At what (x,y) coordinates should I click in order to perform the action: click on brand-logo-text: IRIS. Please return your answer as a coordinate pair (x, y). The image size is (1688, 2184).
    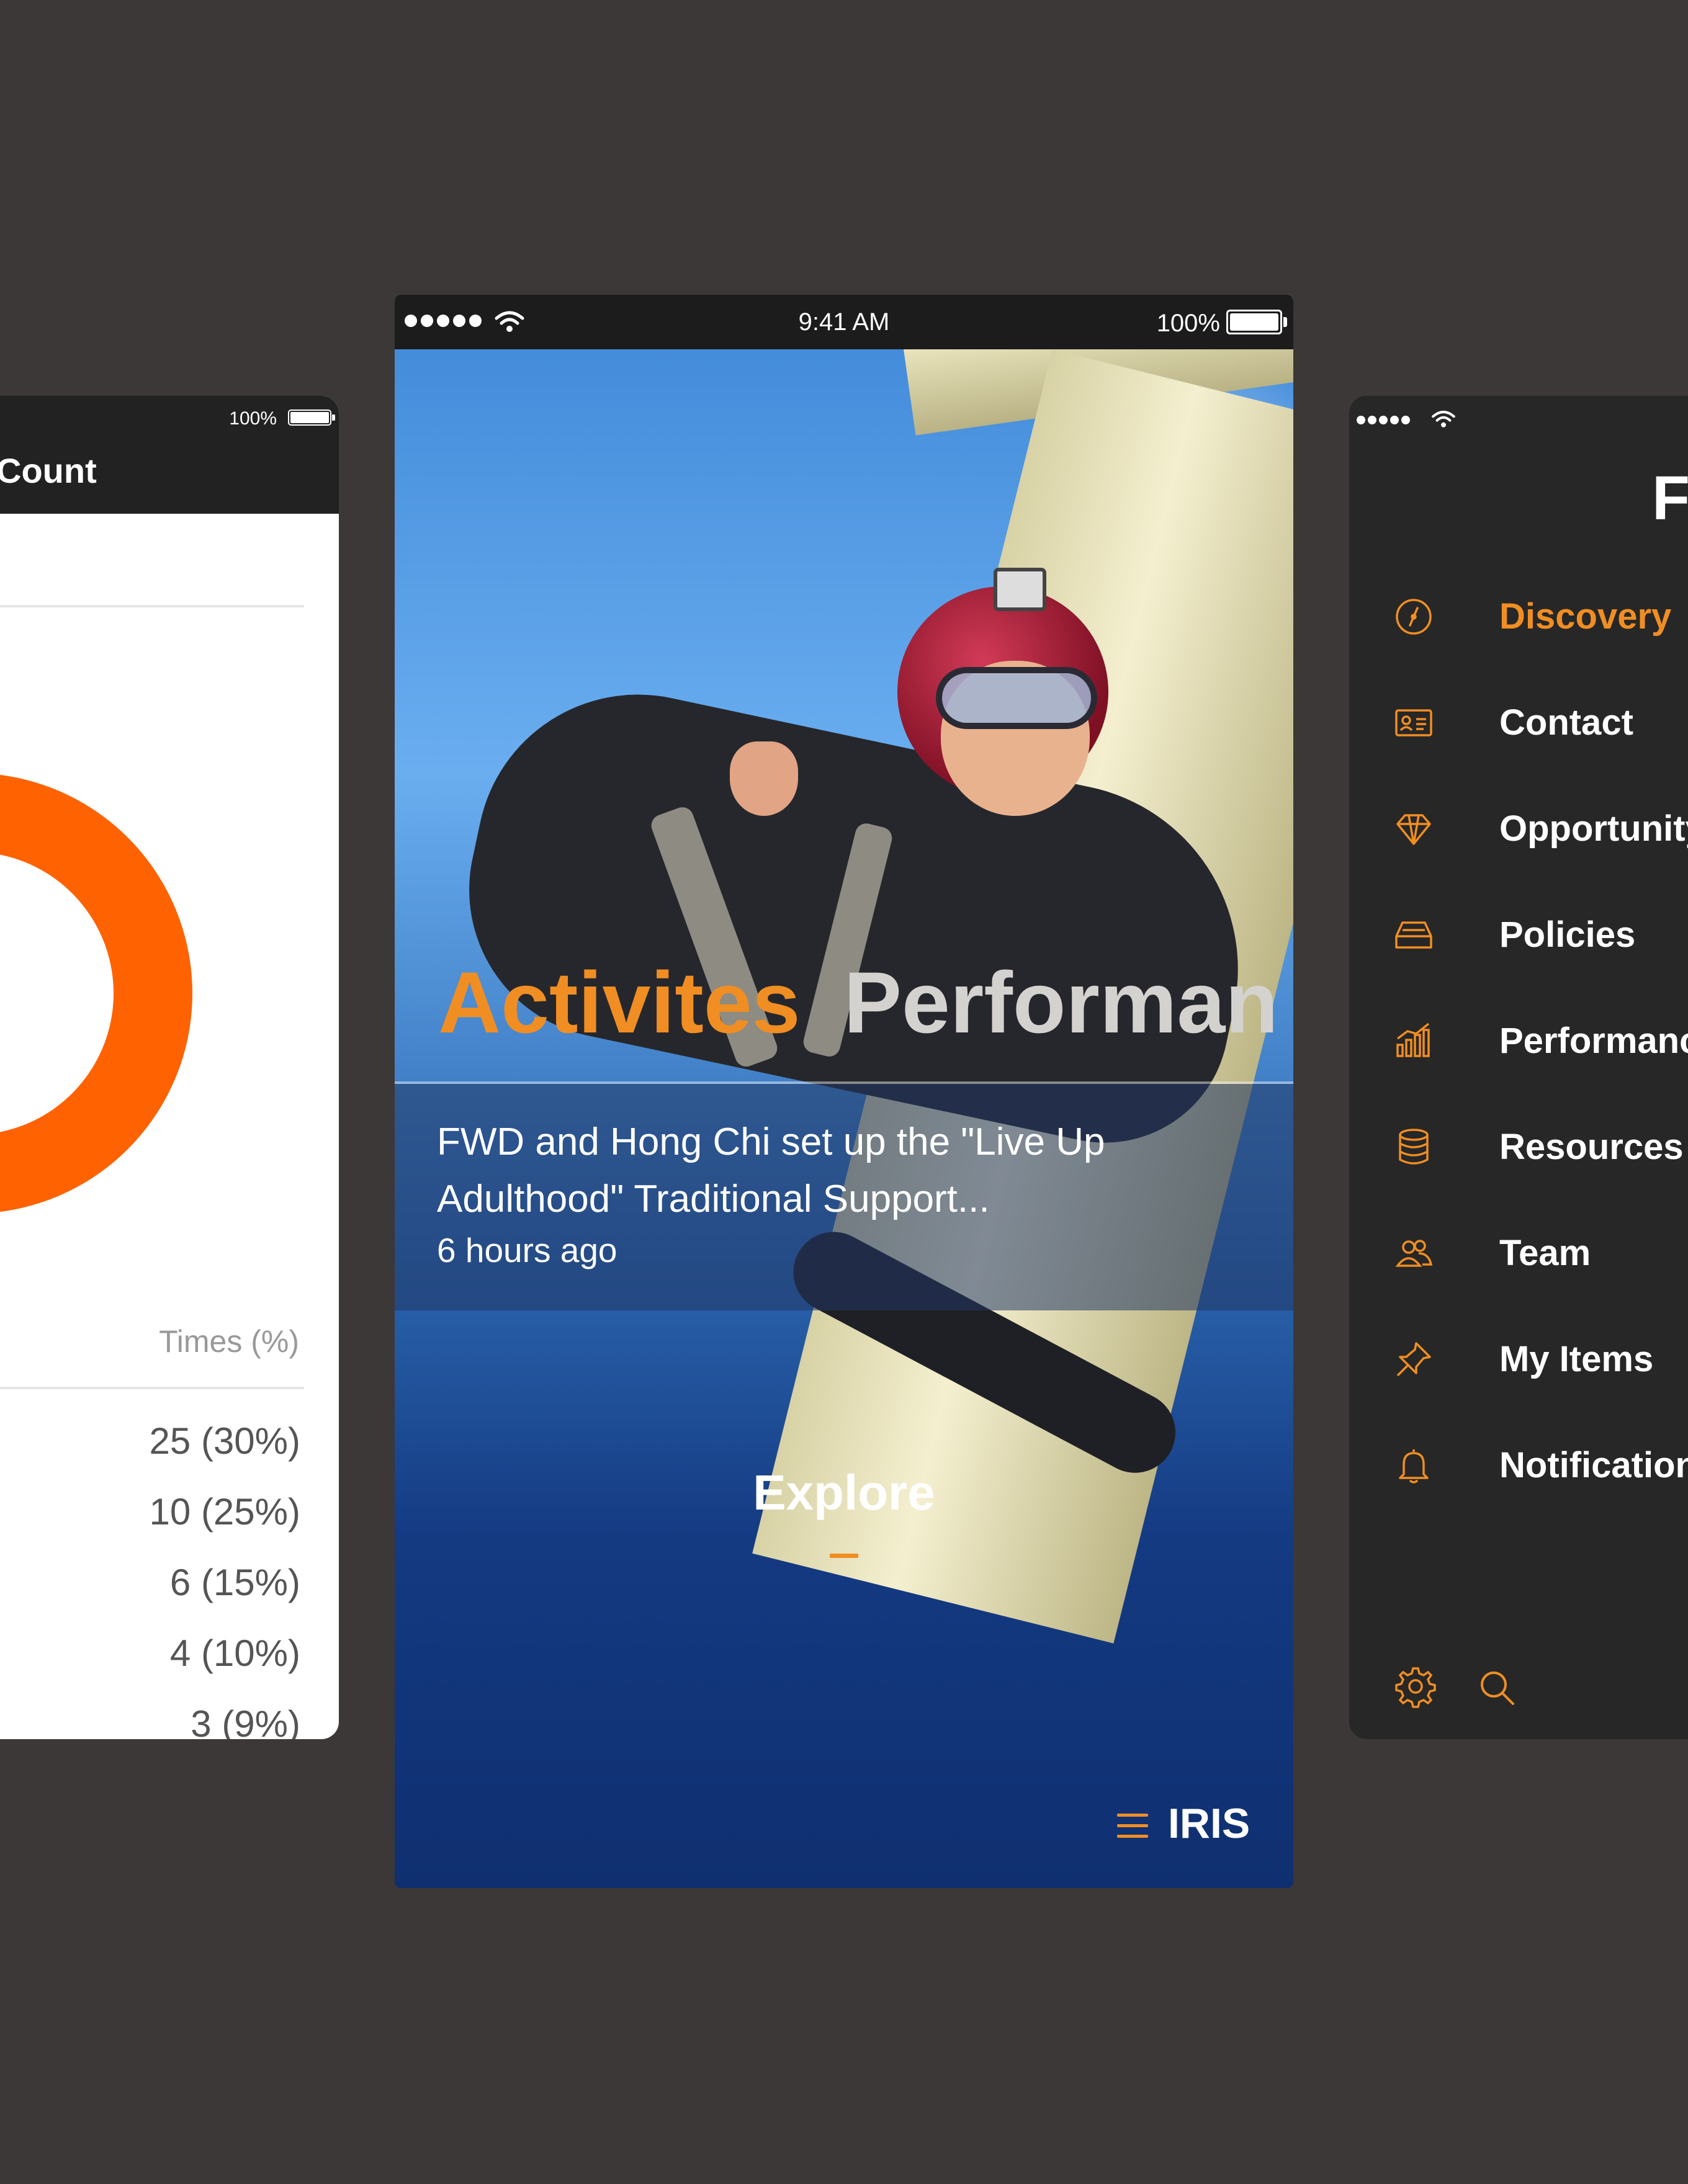
    Looking at the image, I should click on (1209, 1823).